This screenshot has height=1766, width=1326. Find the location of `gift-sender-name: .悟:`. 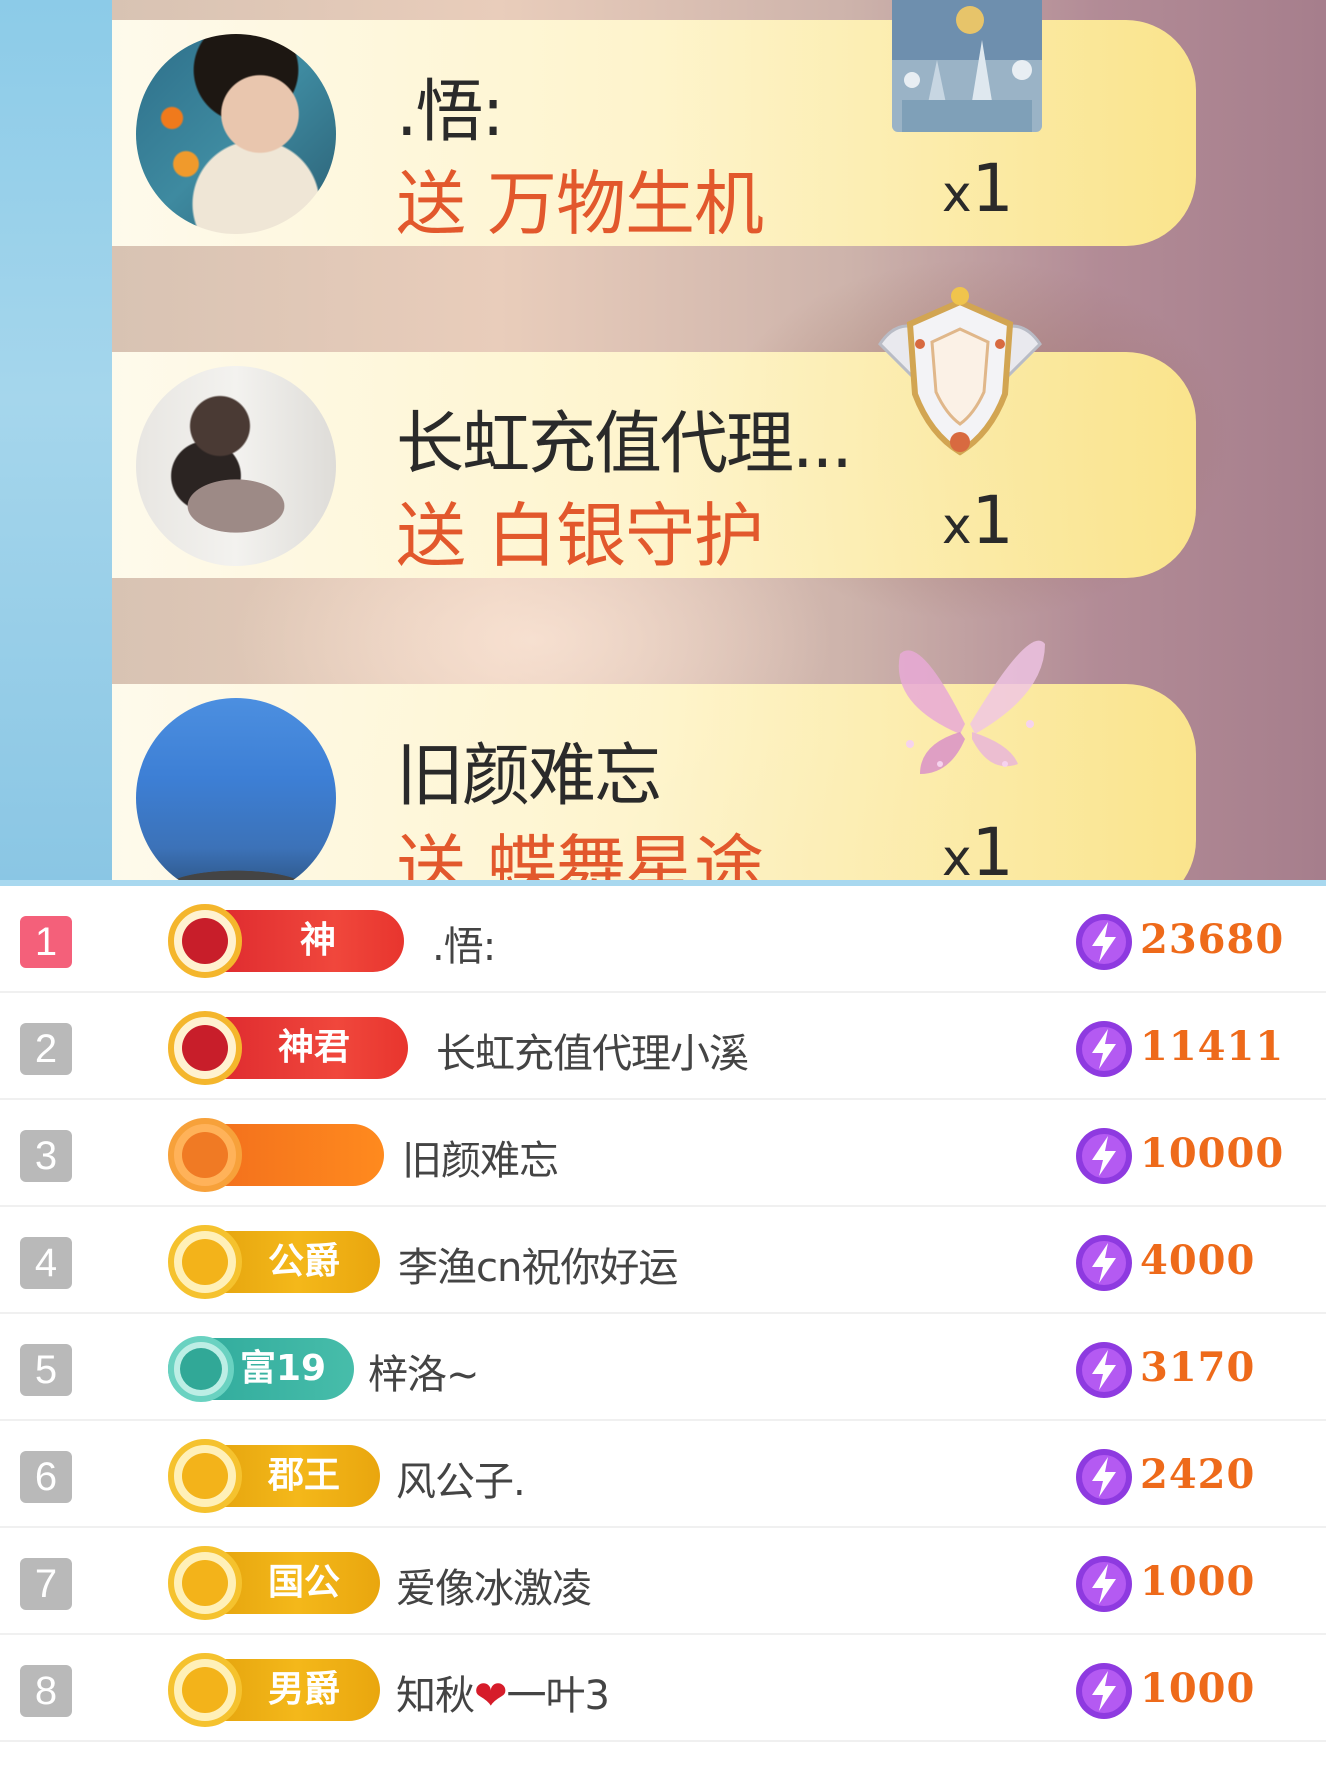

gift-sender-name: .悟: is located at coordinates (450, 112).